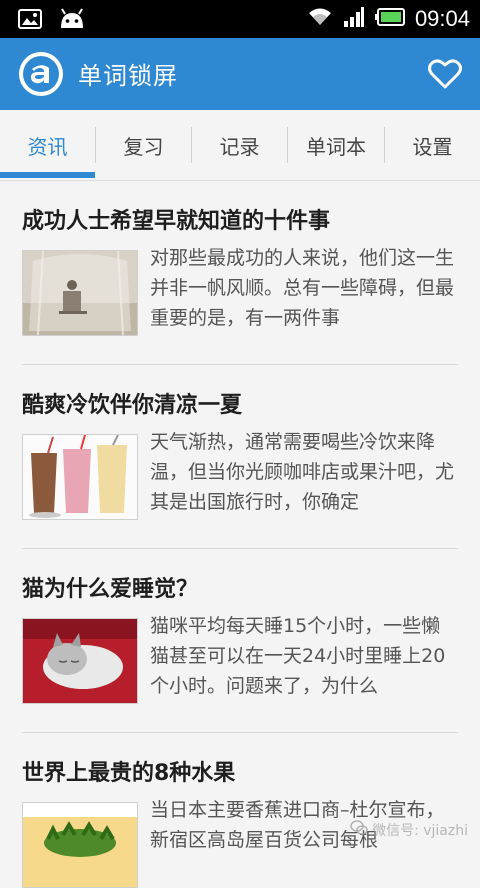  Describe the element at coordinates (389, 19) in the screenshot. I see `battery-icon` at that location.